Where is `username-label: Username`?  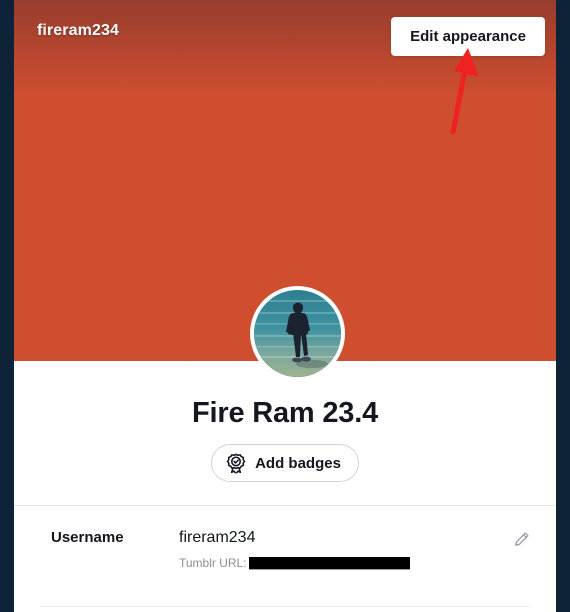 username-label: Username is located at coordinates (87, 537).